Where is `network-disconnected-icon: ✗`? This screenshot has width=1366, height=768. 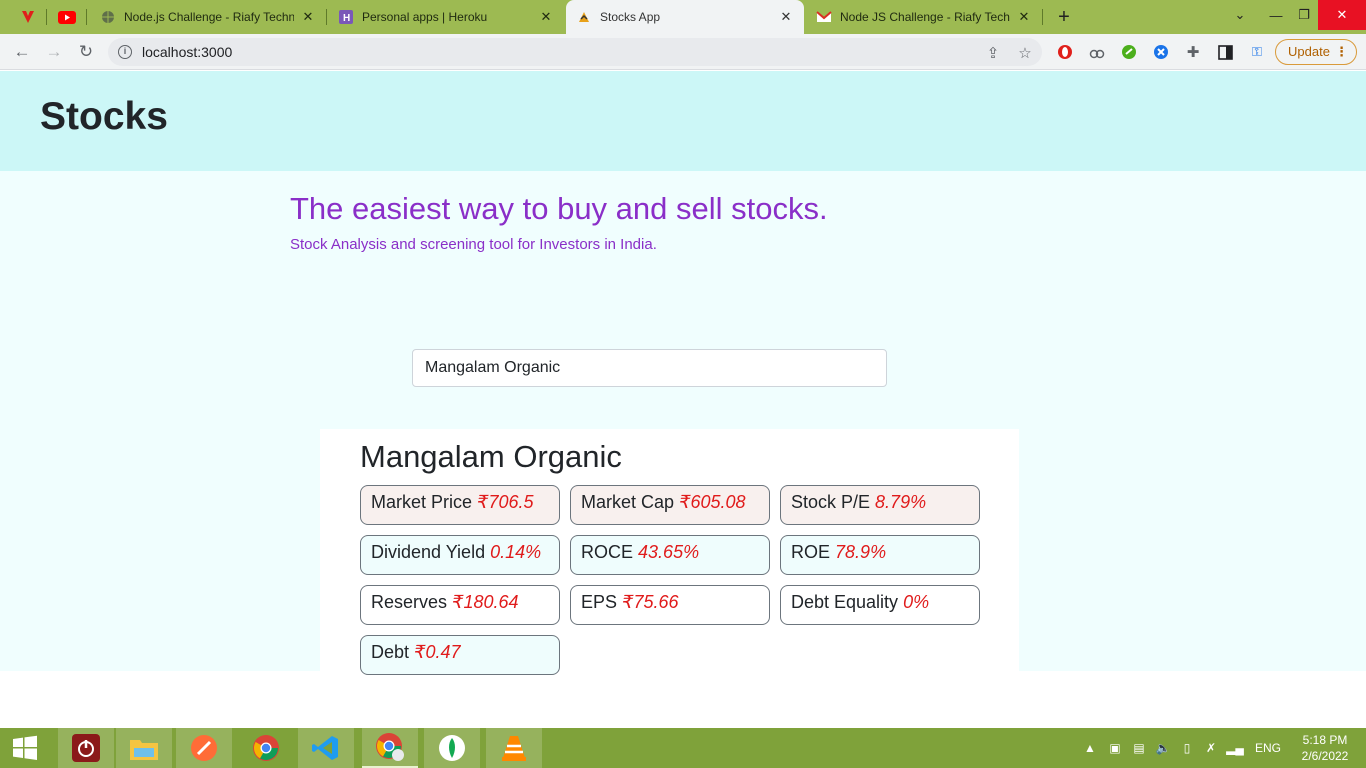
network-disconnected-icon: ✗ is located at coordinates (1211, 748).